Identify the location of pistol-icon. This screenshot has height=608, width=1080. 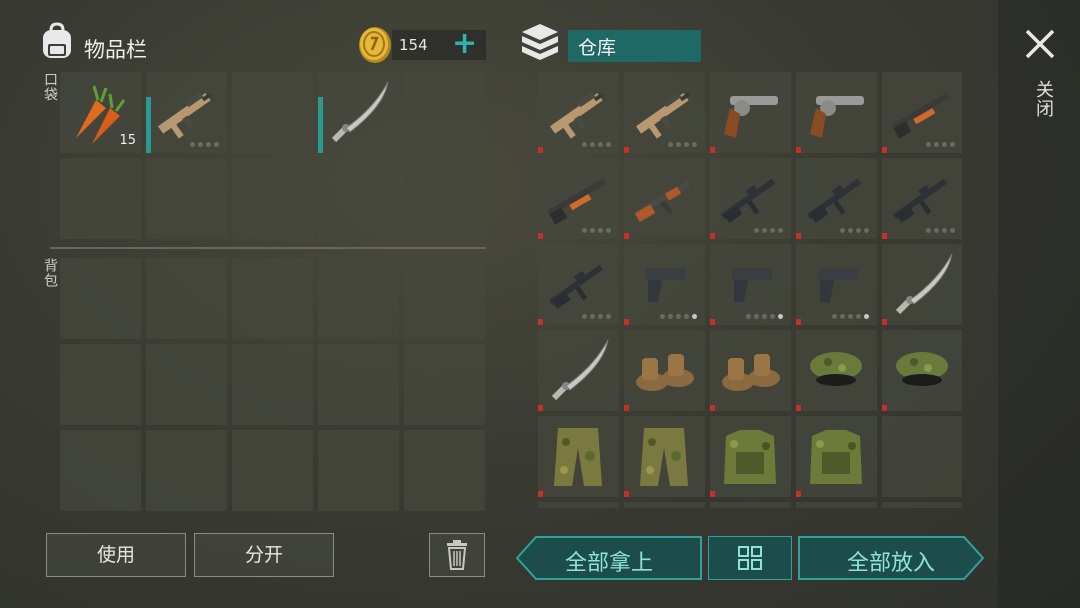
(838, 285).